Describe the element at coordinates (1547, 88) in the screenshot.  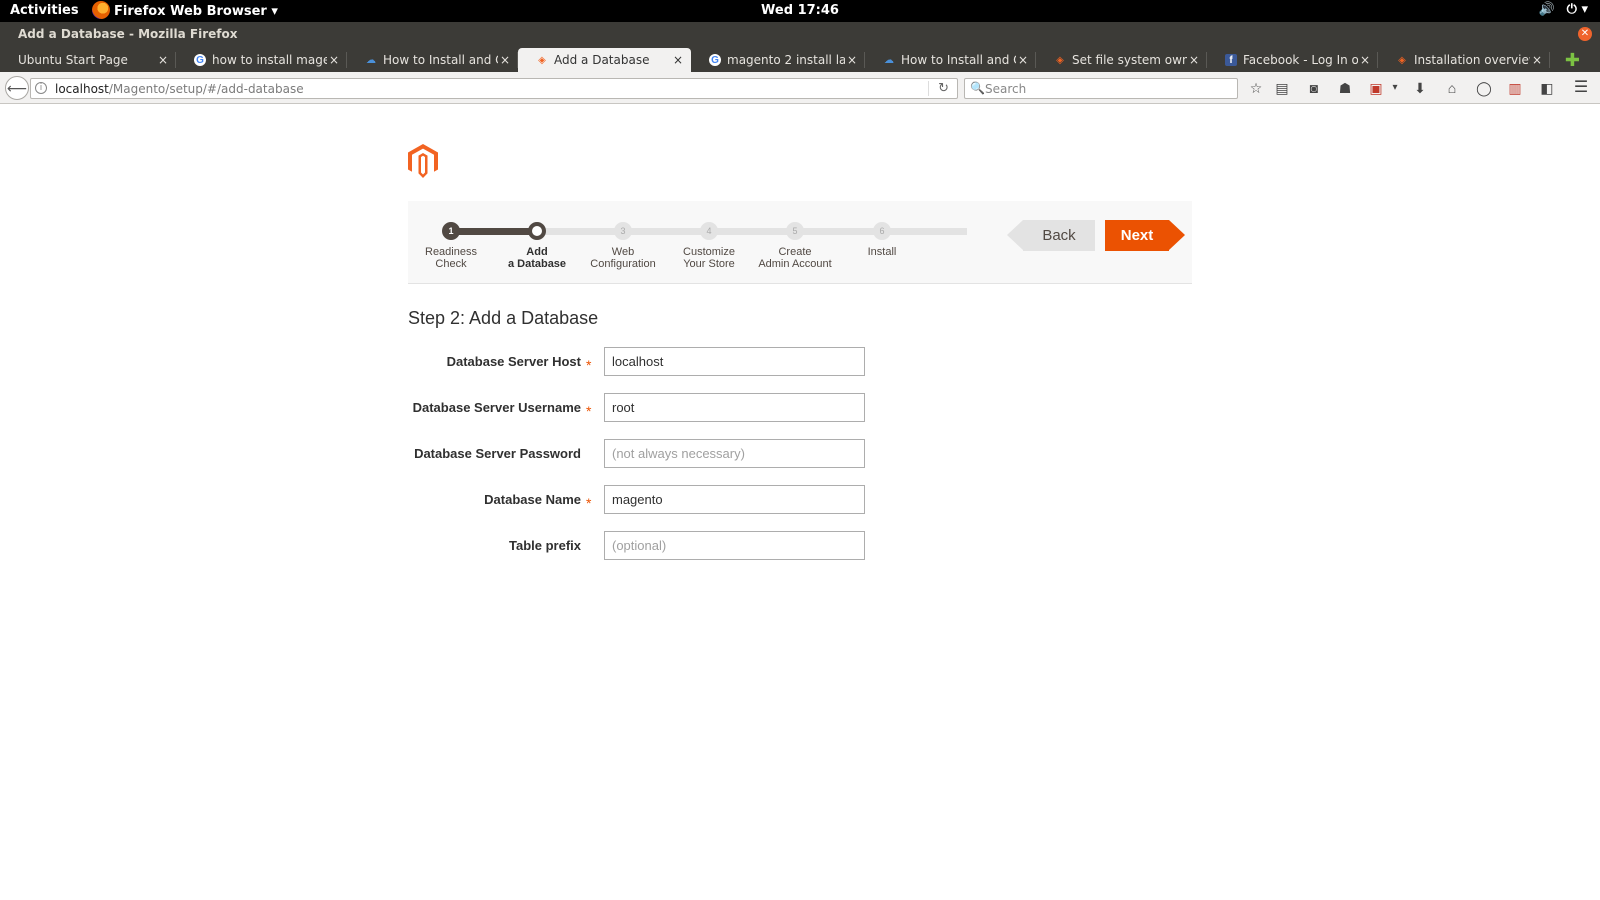
I see `sidebar-icon: ◧` at that location.